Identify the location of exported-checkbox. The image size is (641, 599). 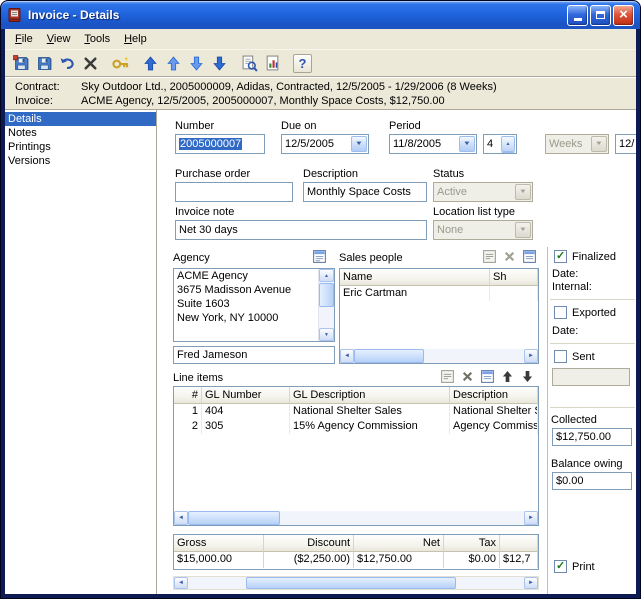
(560, 312).